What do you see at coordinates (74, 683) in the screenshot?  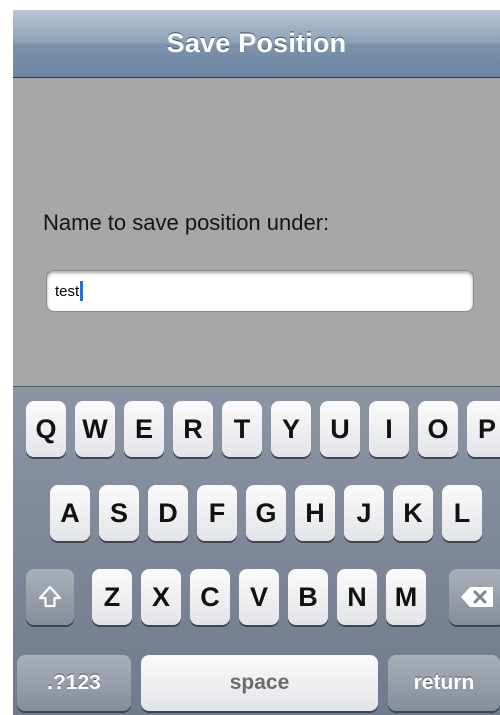 I see `numbers-key: .?123` at bounding box center [74, 683].